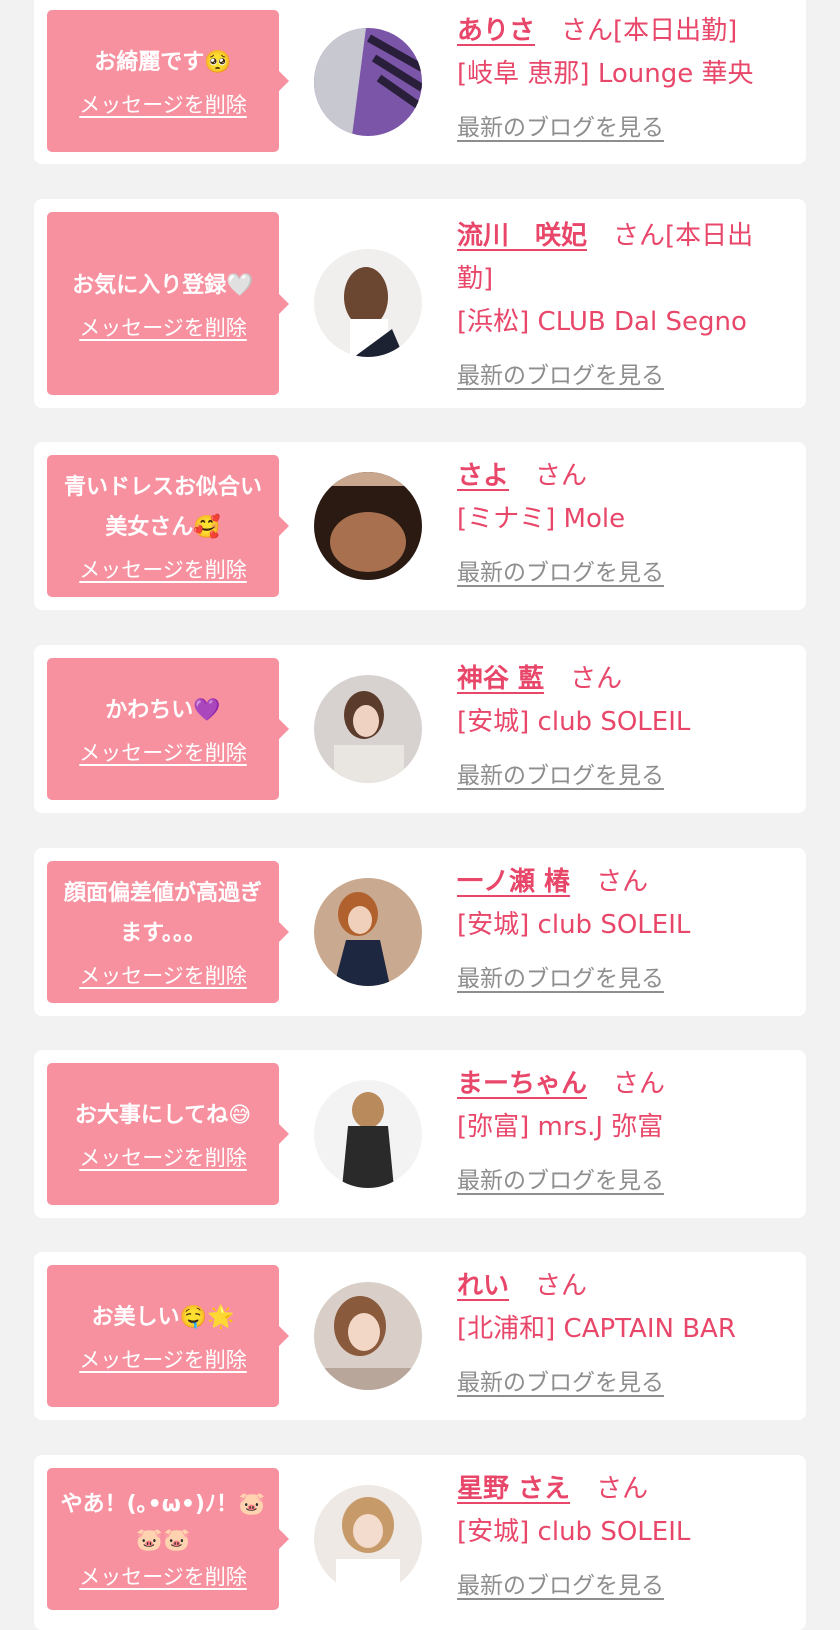  I want to click on cast-suffix: さん[本日出勤], so click(649, 31).